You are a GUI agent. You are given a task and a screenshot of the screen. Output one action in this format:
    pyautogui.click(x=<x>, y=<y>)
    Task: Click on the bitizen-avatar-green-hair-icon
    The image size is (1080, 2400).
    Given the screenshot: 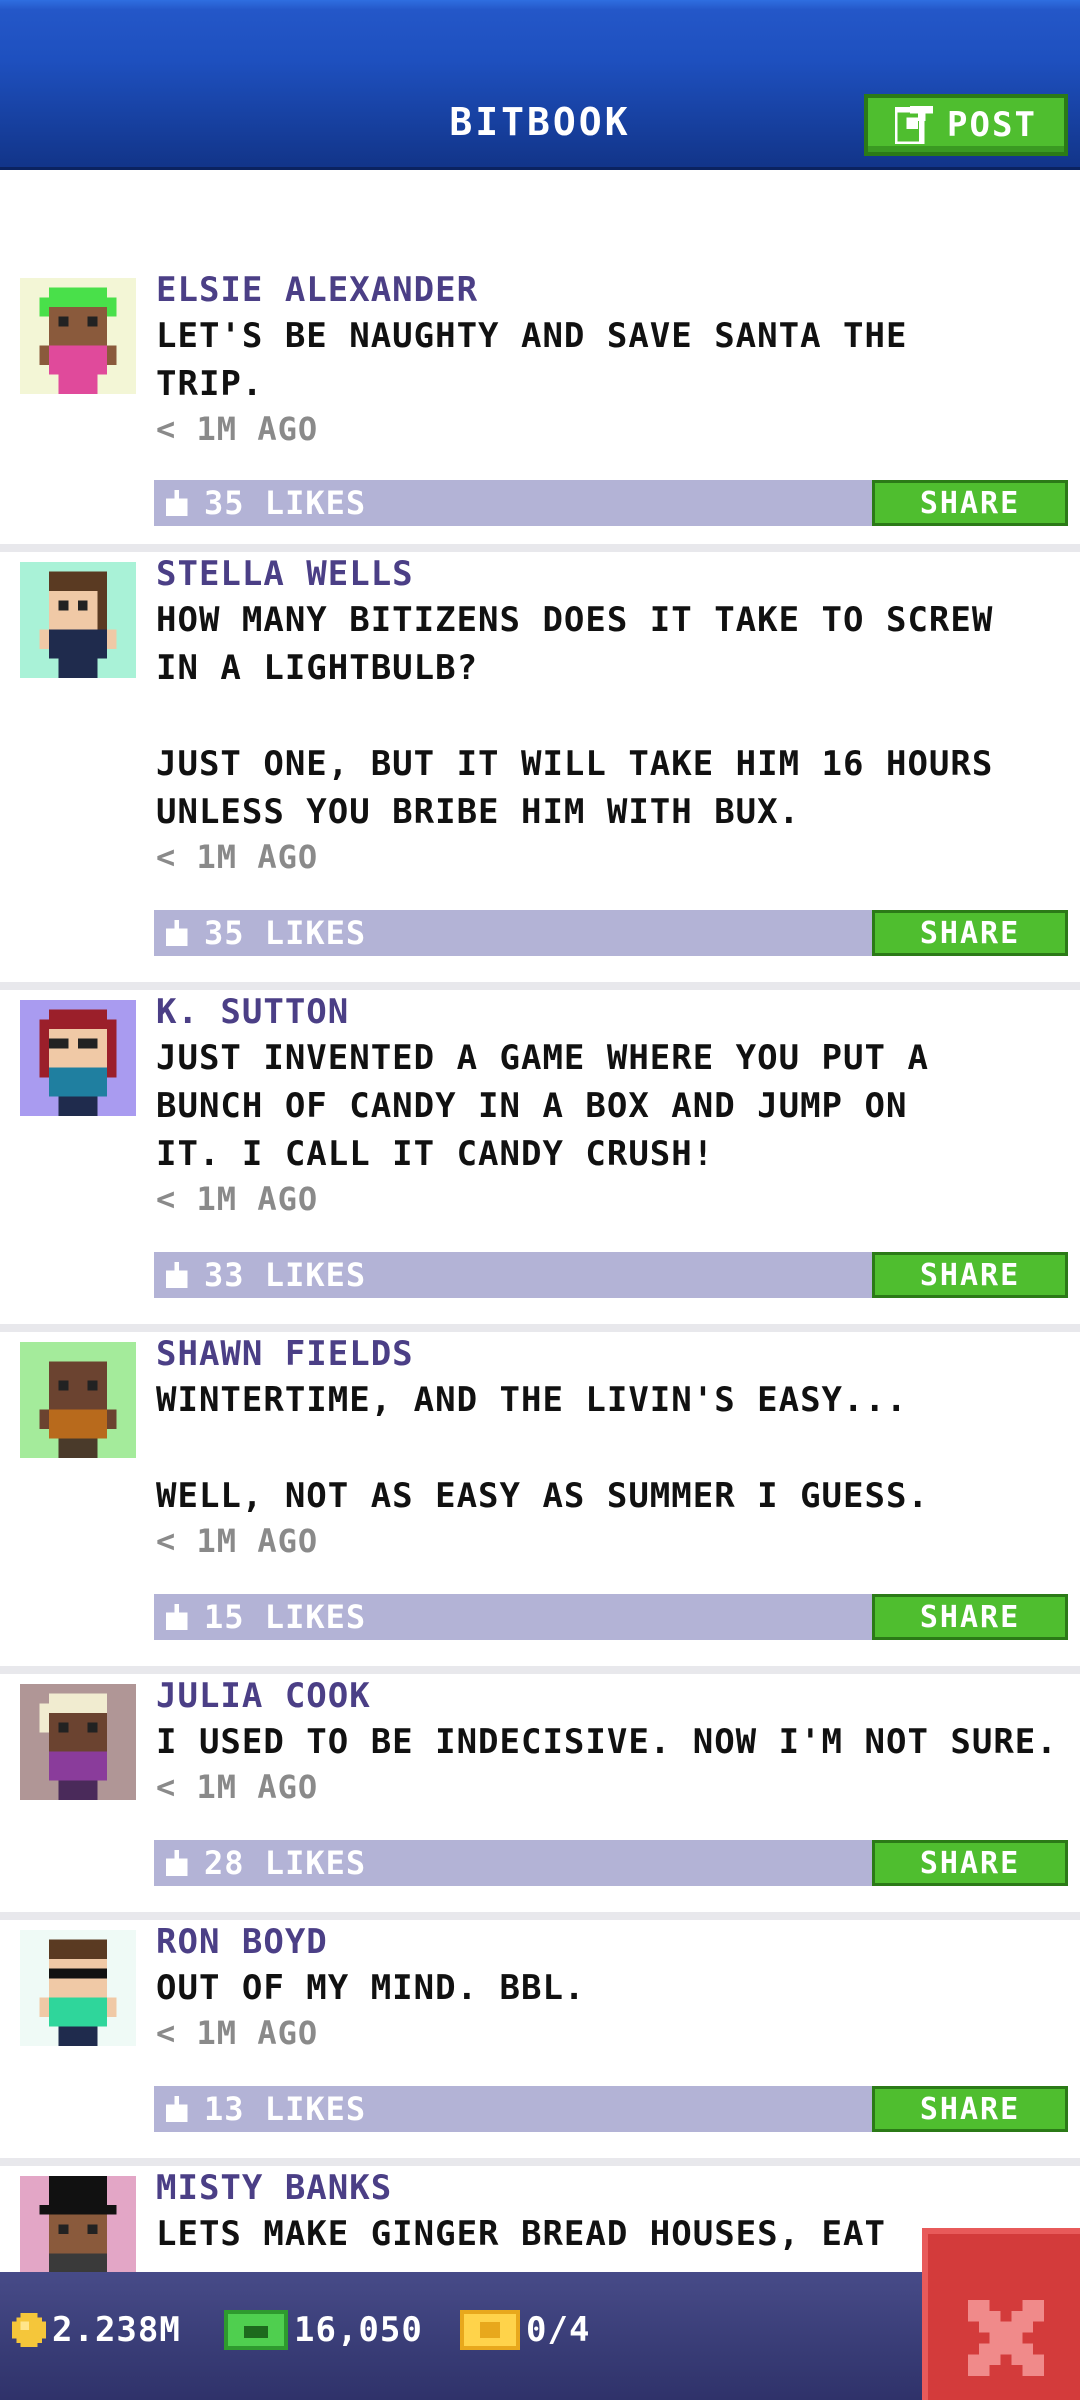 What is the action you would take?
    pyautogui.click(x=78, y=336)
    